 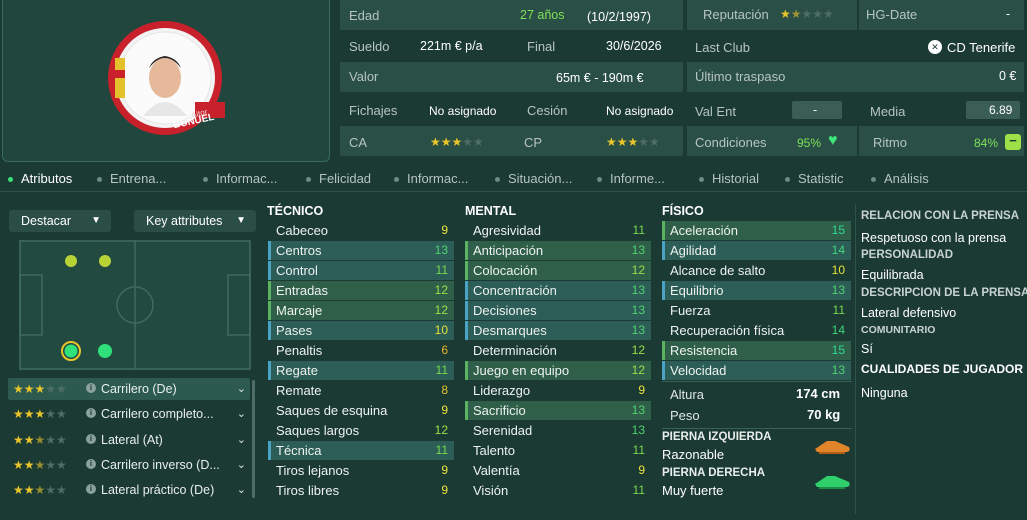 What do you see at coordinates (944, 293) in the screenshot?
I see `descripcion-prensa-header: DESCRIPCIÓN DE LA PRENSA` at bounding box center [944, 293].